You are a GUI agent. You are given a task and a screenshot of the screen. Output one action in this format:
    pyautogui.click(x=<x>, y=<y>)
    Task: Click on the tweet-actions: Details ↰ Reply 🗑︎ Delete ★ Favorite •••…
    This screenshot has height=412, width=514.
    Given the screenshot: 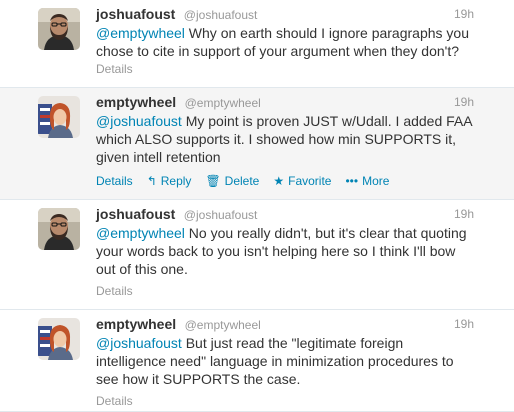 What is the action you would take?
    pyautogui.click(x=249, y=181)
    